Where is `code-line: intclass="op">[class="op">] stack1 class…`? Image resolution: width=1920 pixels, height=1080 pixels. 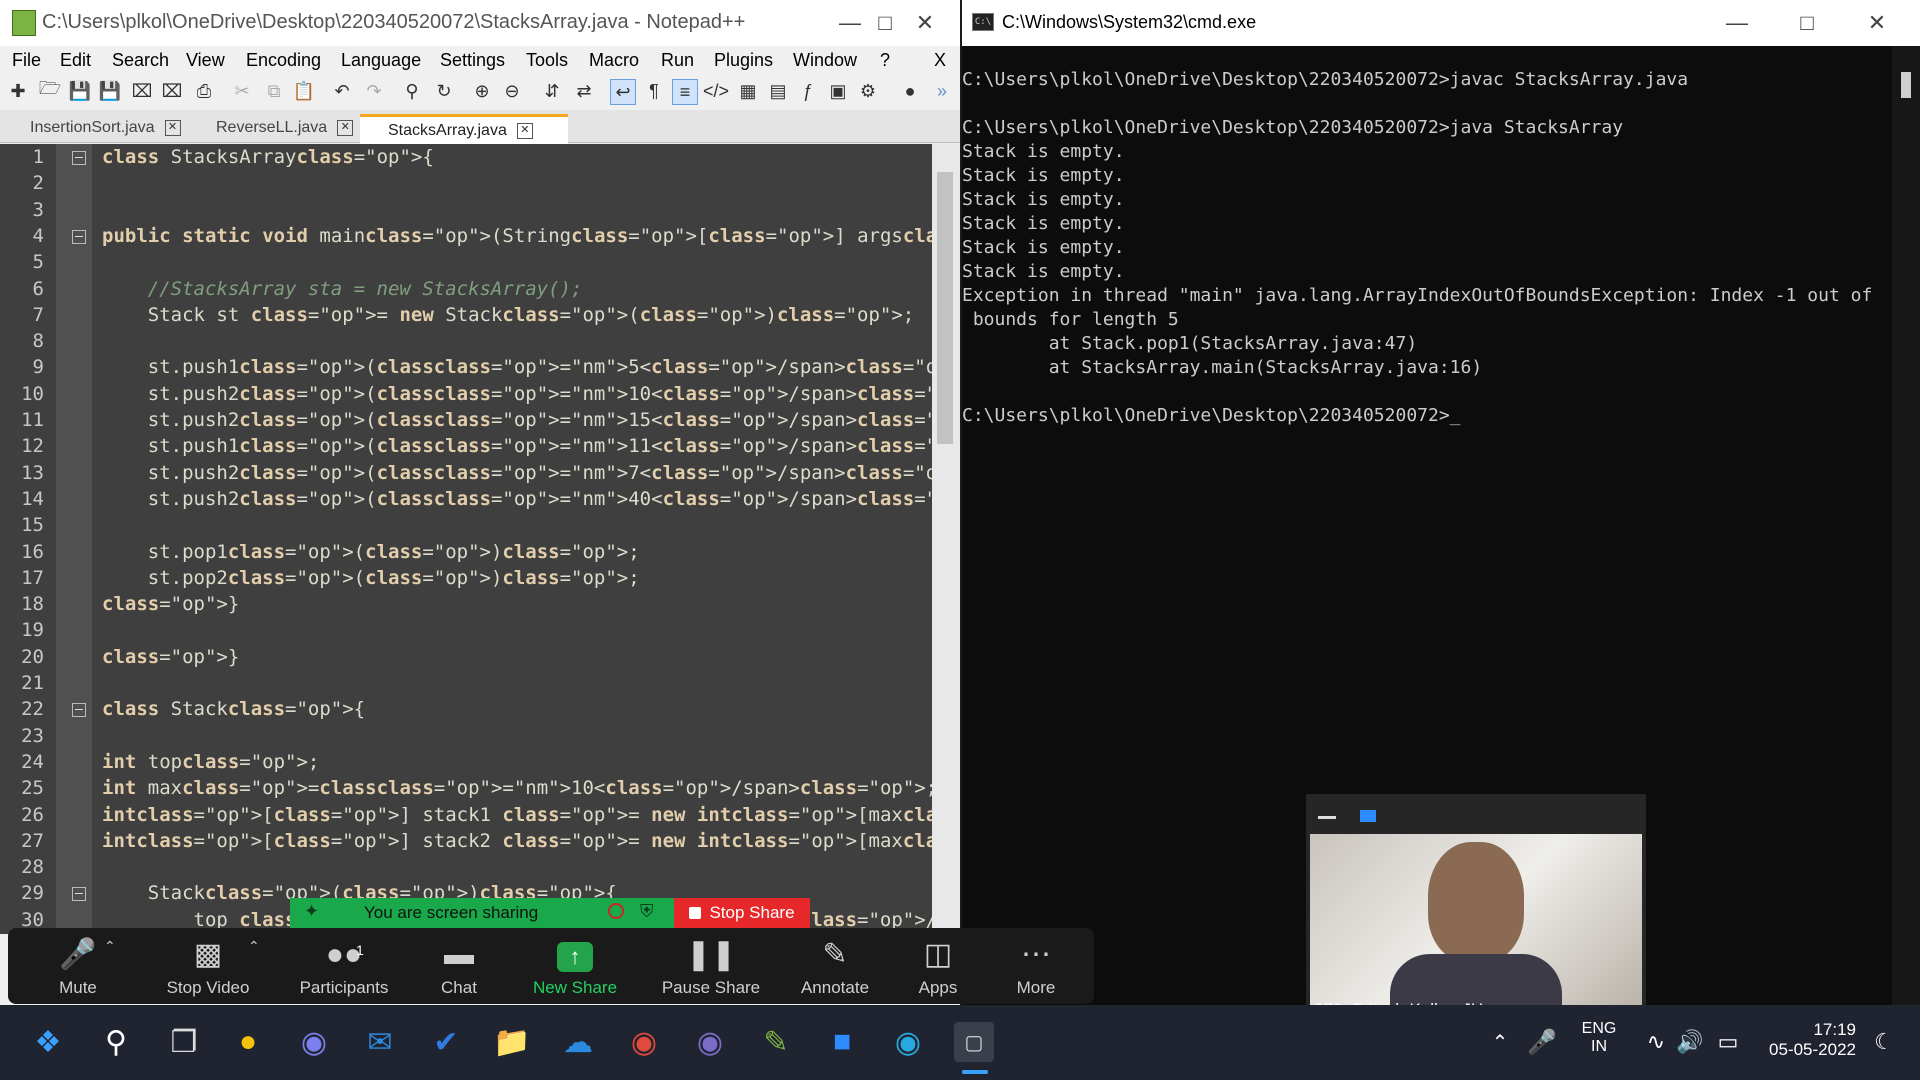 code-line: intclass="op">[class="op">] stack1 class… is located at coordinates (517, 815).